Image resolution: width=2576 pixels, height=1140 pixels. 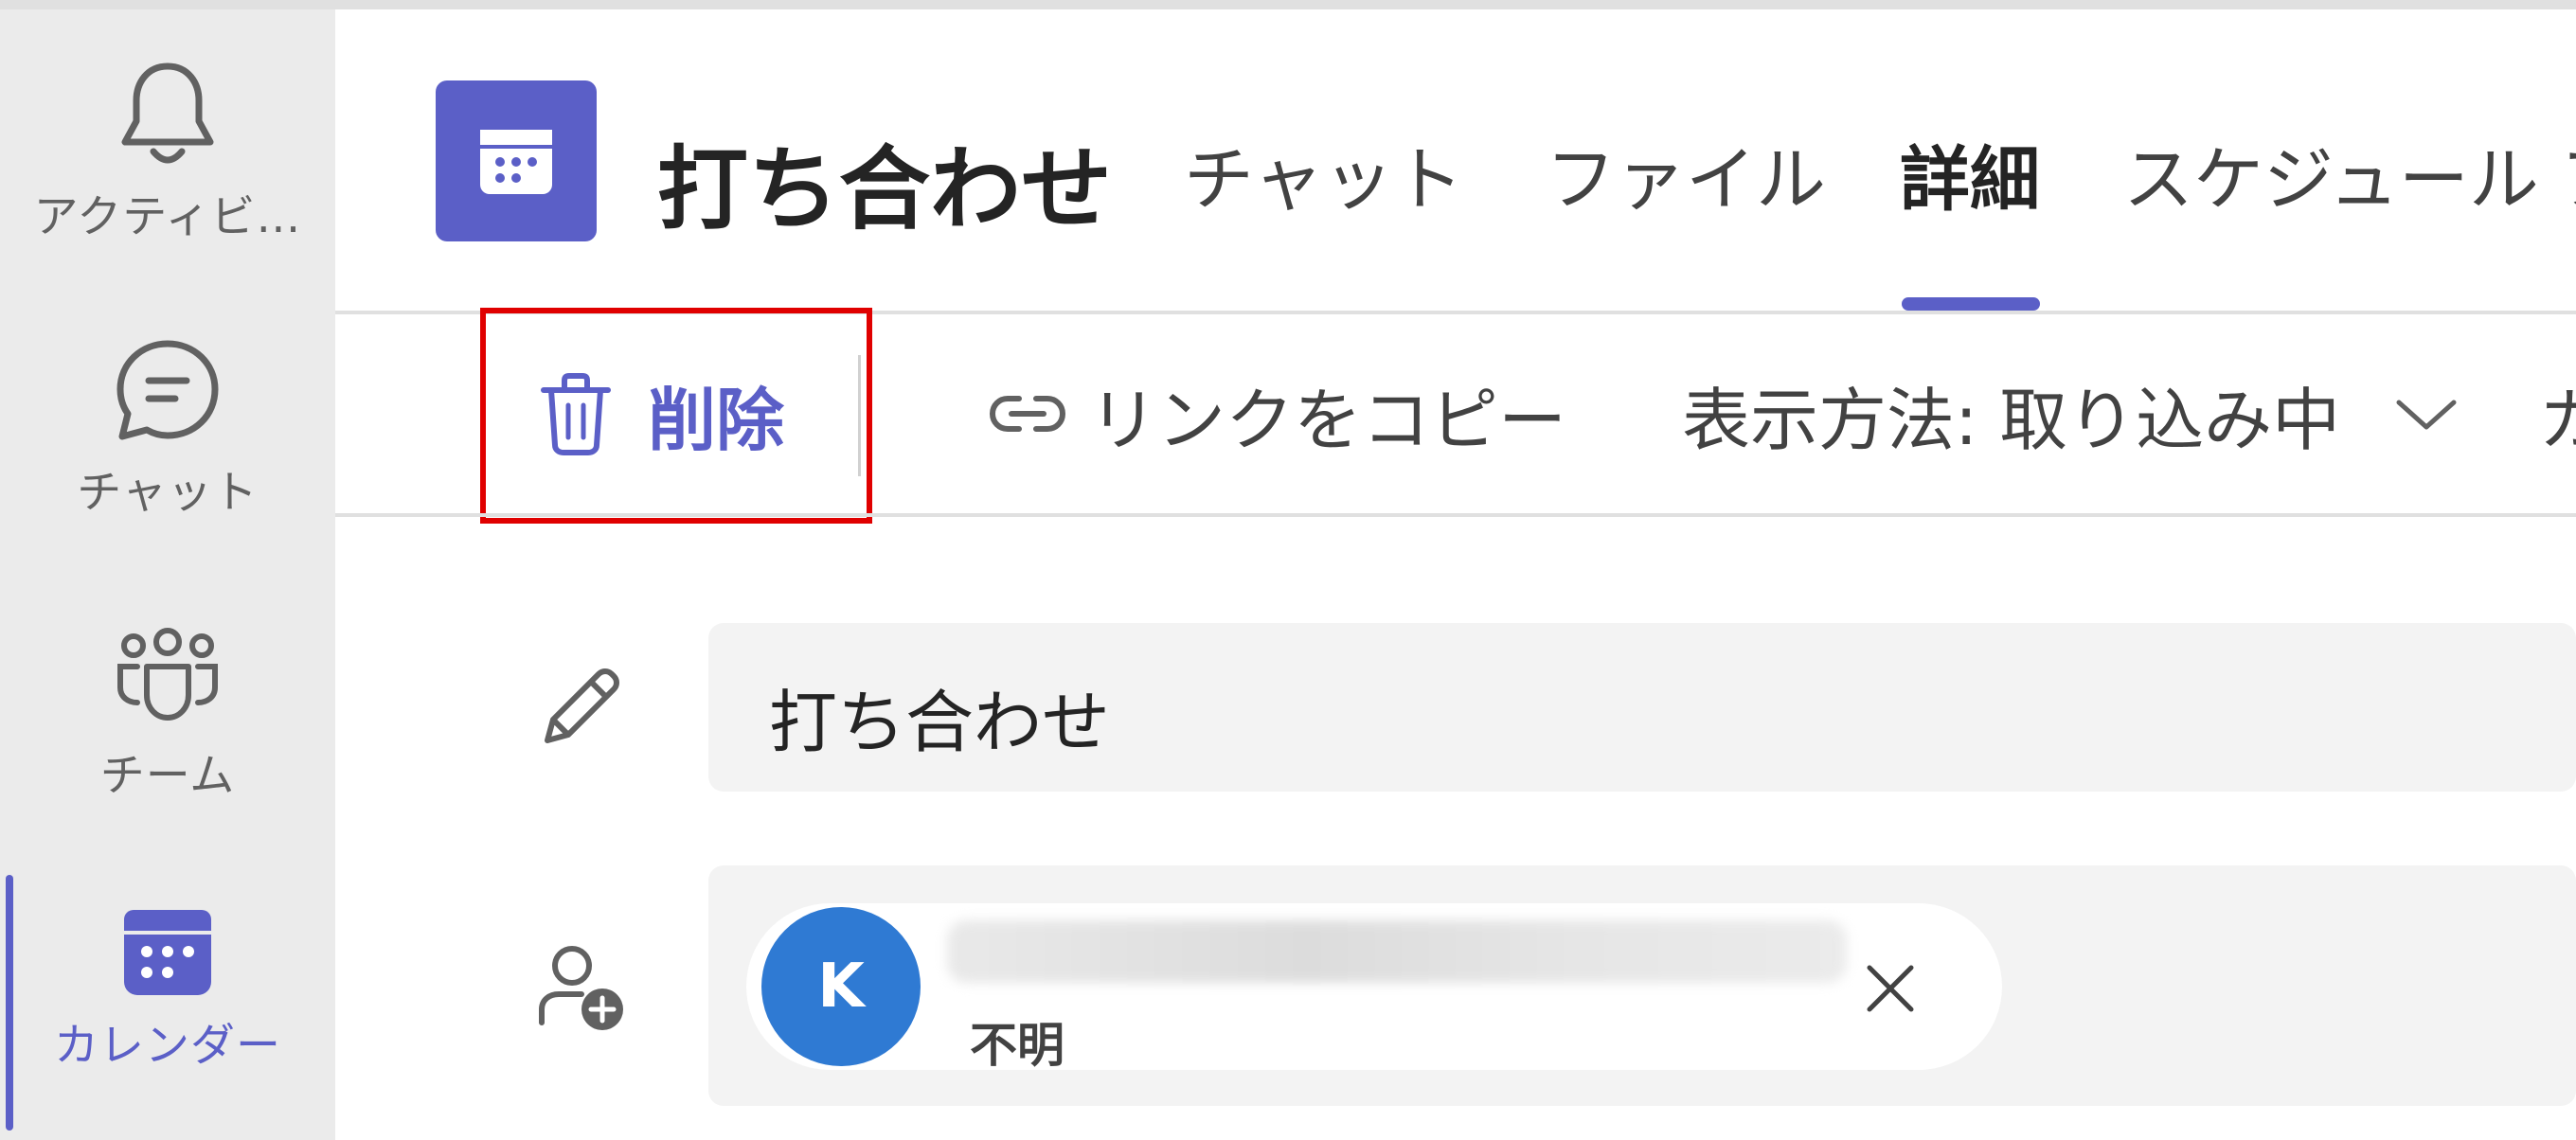 I want to click on toolbar-divider-line, so click(x=1455, y=515).